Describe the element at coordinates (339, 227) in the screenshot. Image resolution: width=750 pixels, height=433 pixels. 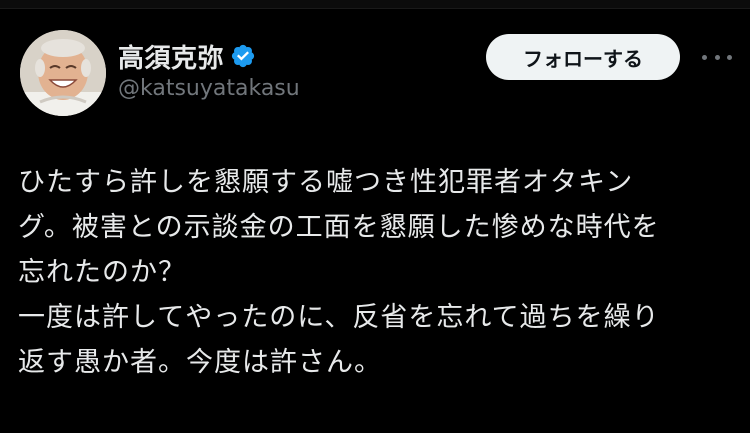
I see `post-text-line: グ。被害との示談金の工面を懇願した惨めな時代を` at that location.